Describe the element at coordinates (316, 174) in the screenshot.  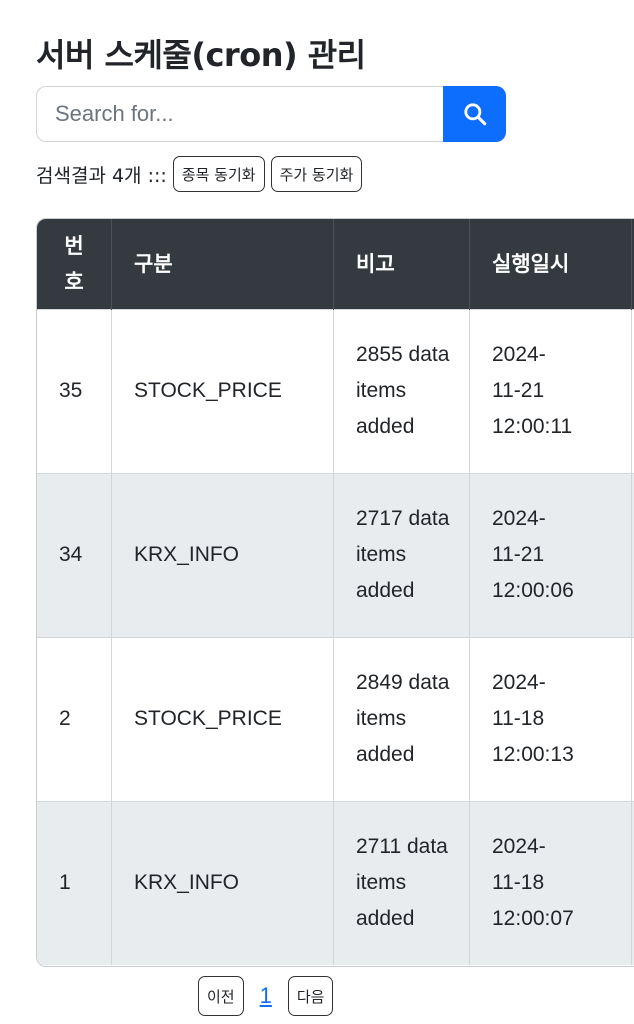
I see `sync-price-button: 주가 동기화` at that location.